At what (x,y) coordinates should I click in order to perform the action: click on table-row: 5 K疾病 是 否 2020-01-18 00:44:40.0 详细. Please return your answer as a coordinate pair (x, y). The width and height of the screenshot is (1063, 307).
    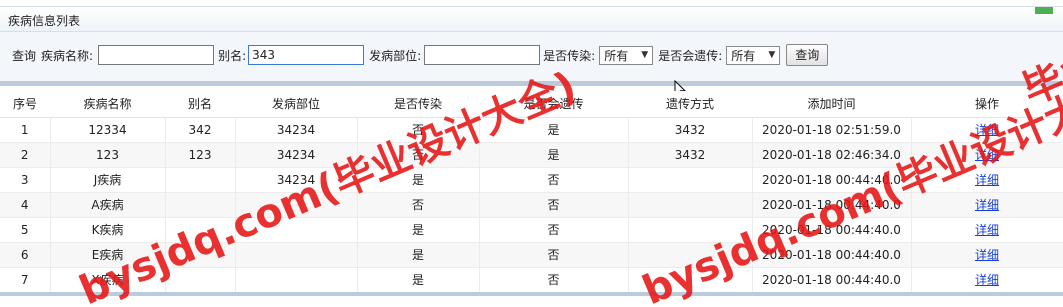
    Looking at the image, I should click on (531, 230).